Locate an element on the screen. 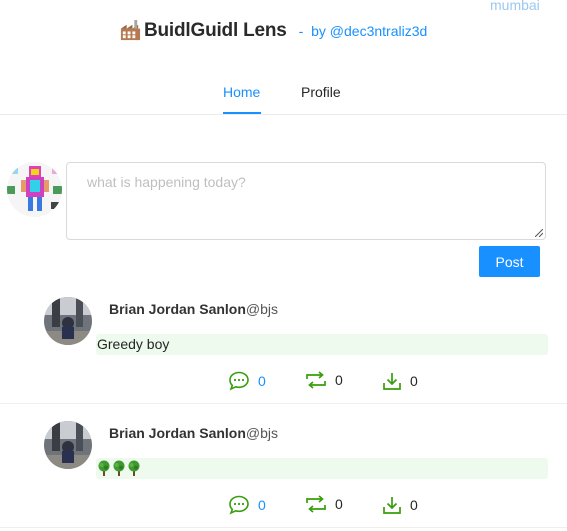 This screenshot has height=531, width=567. resize-grip-icon is located at coordinates (539, 233).